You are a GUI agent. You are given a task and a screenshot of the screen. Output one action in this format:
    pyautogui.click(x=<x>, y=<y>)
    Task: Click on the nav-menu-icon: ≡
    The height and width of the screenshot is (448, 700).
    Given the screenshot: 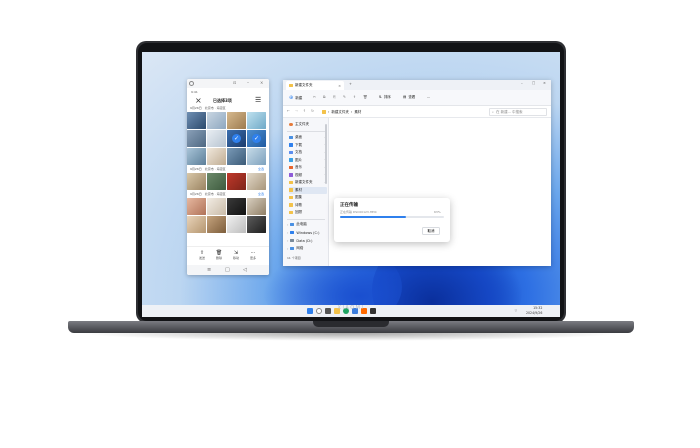 What is the action you would take?
    pyautogui.click(x=209, y=270)
    